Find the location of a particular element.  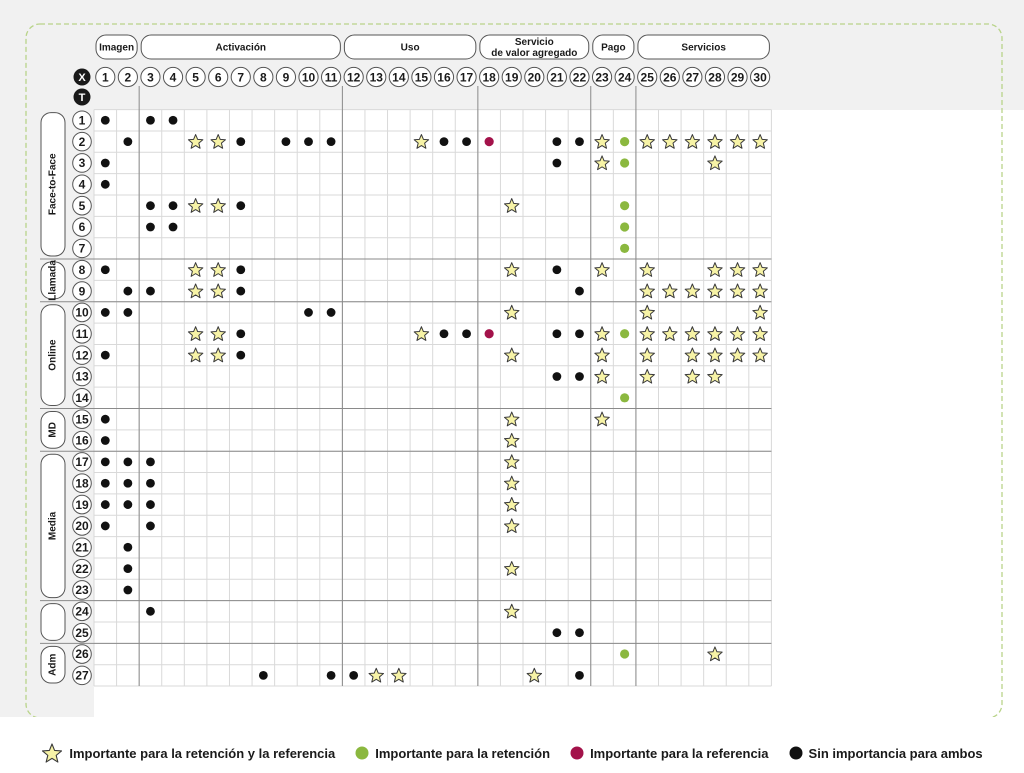

row-number: 16 is located at coordinates (82, 440).